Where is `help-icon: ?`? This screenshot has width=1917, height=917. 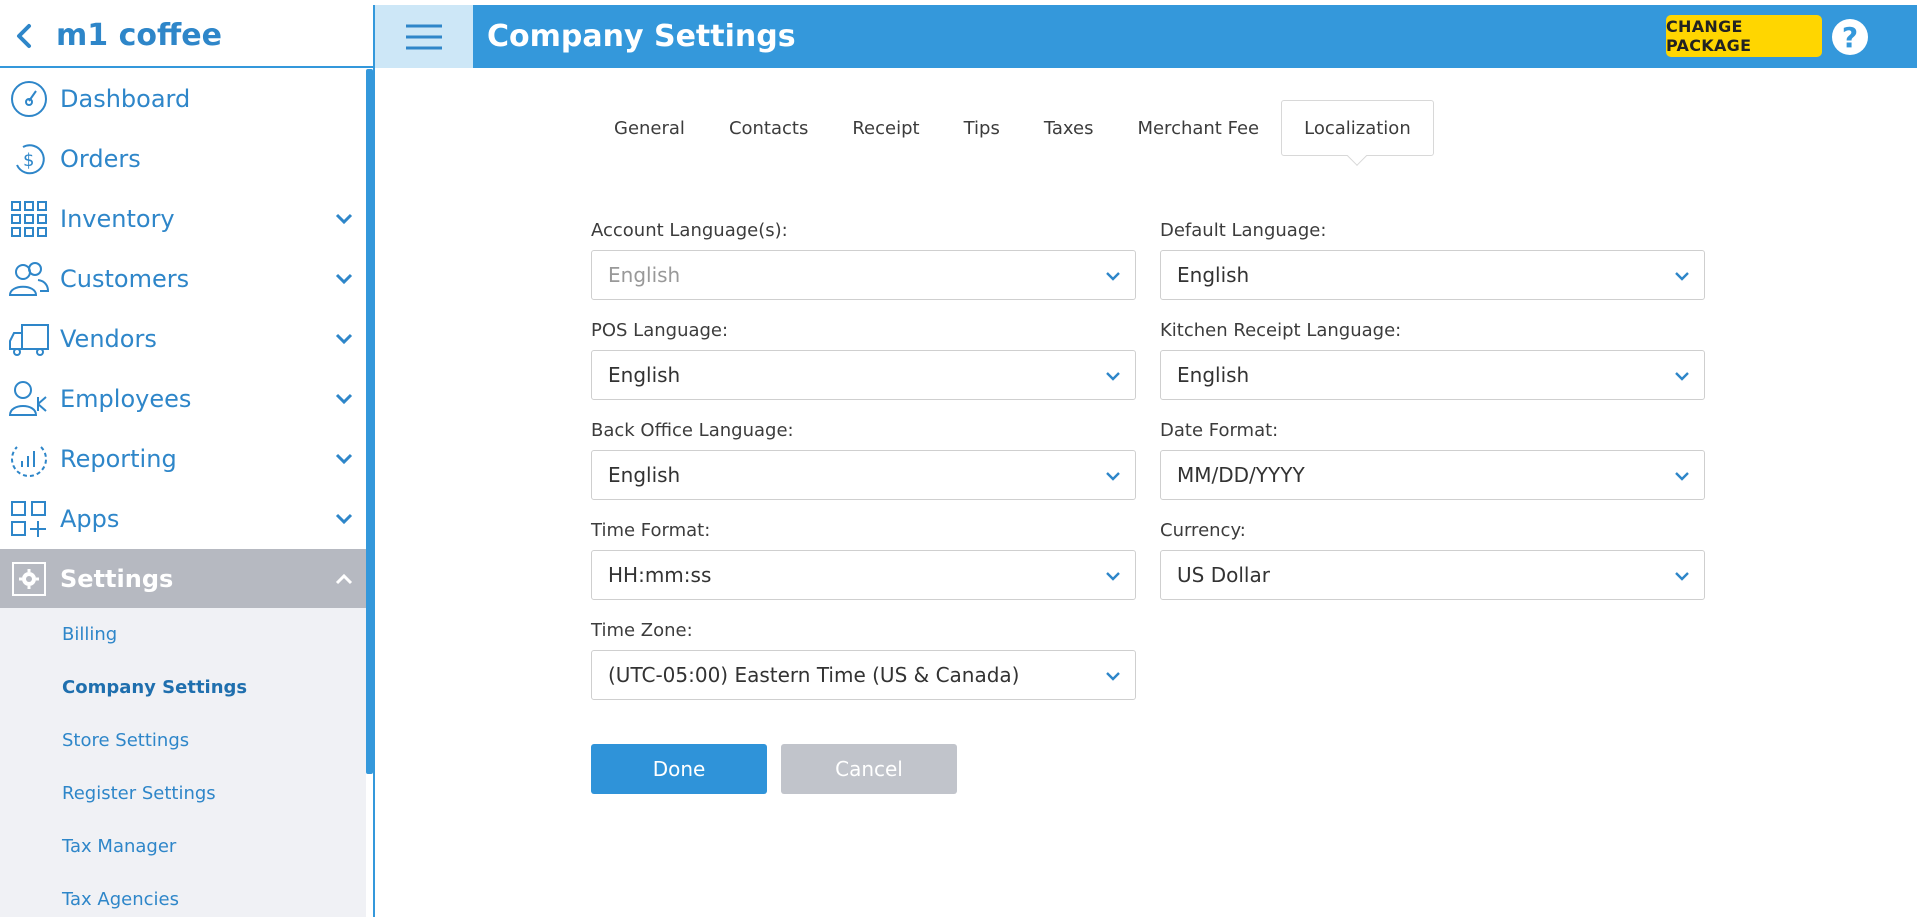
help-icon: ? is located at coordinates (1850, 37).